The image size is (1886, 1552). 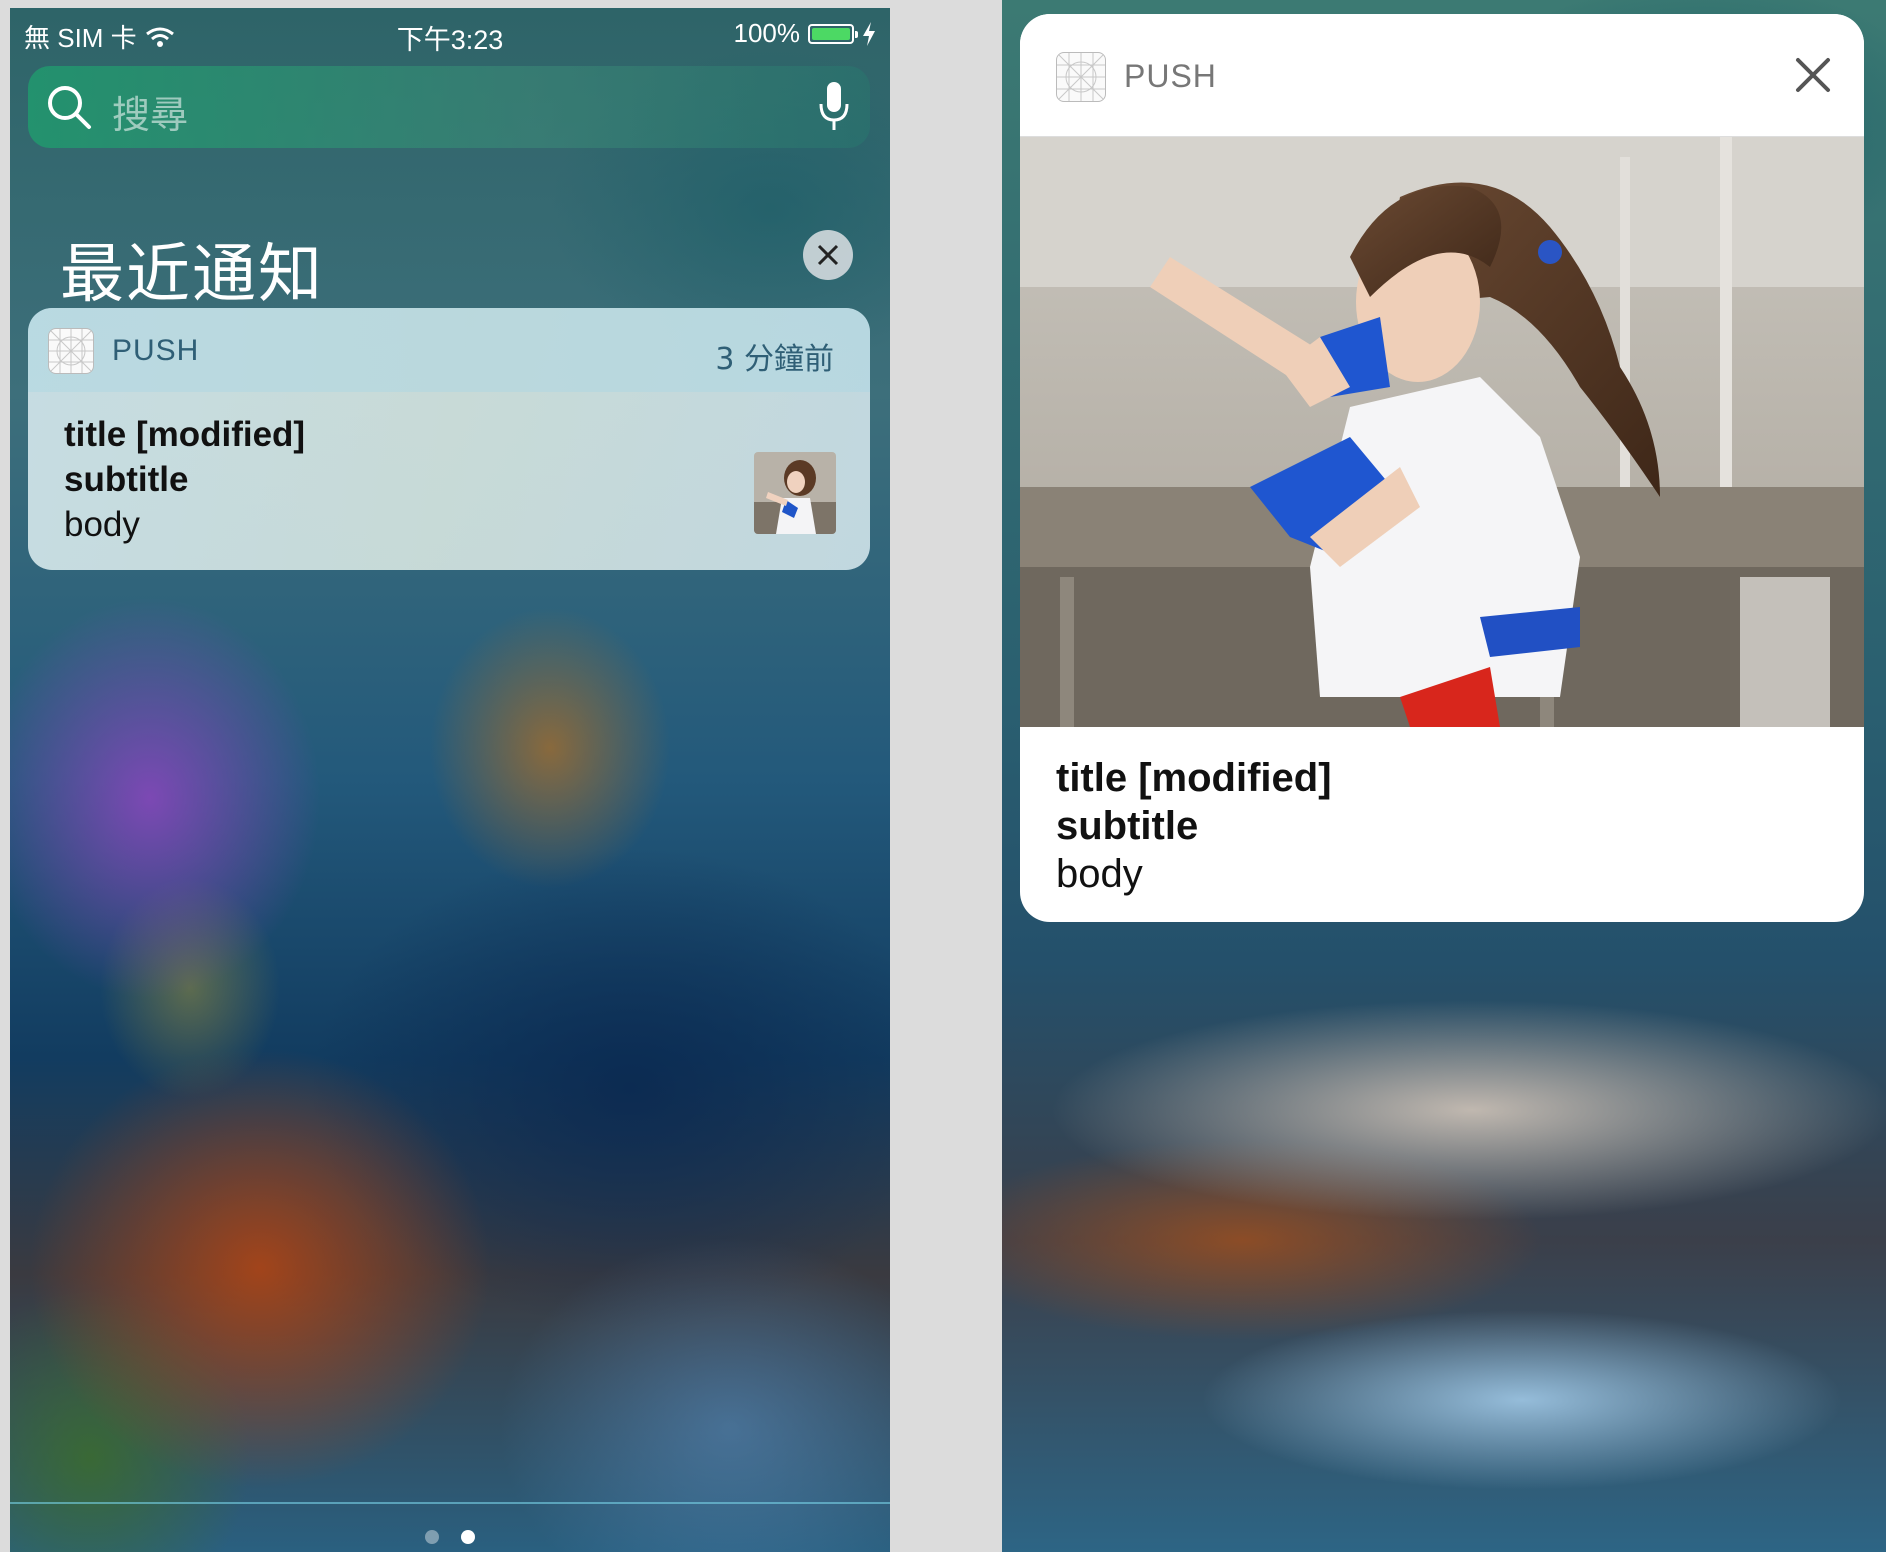 I want to click on bolt-icon, so click(x=869, y=33).